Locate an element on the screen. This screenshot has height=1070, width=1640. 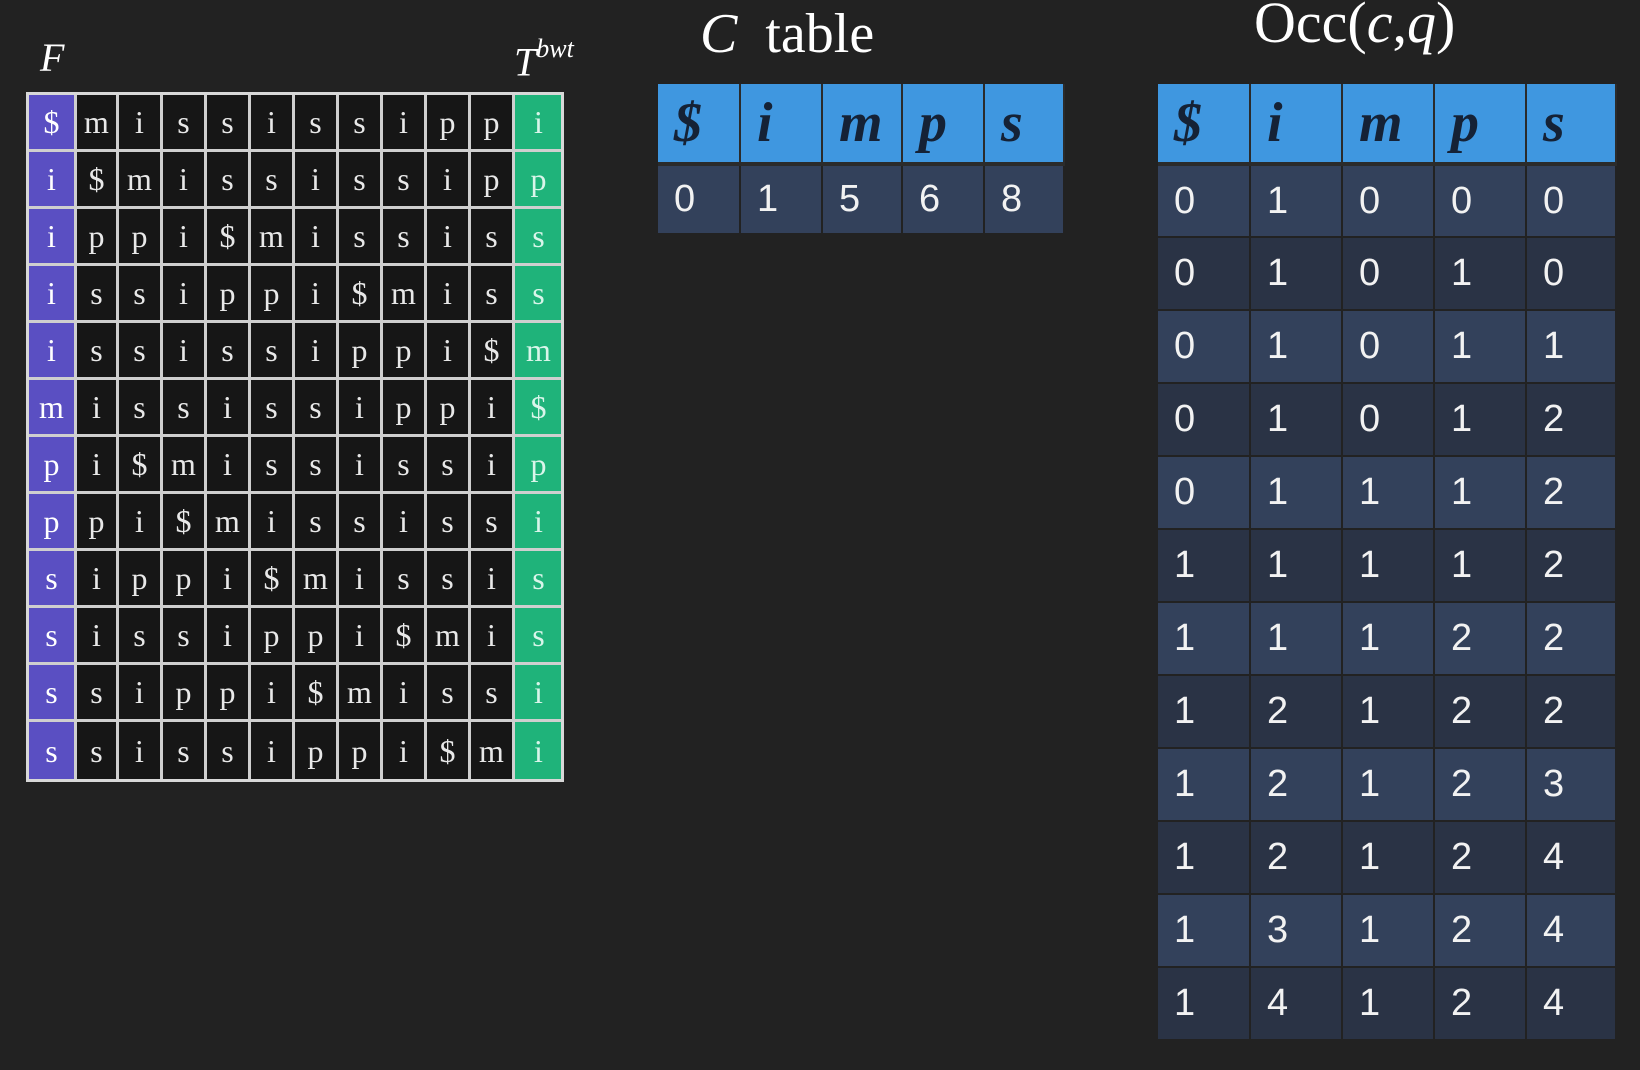
occ-table-row: 12124 is located at coordinates (1387, 858).